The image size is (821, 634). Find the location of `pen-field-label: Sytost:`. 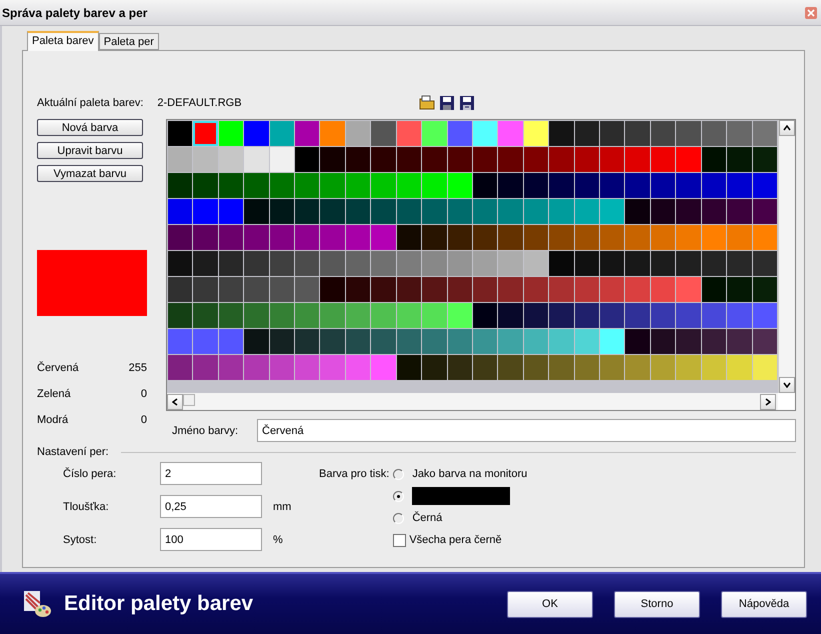

pen-field-label: Sytost: is located at coordinates (80, 540).